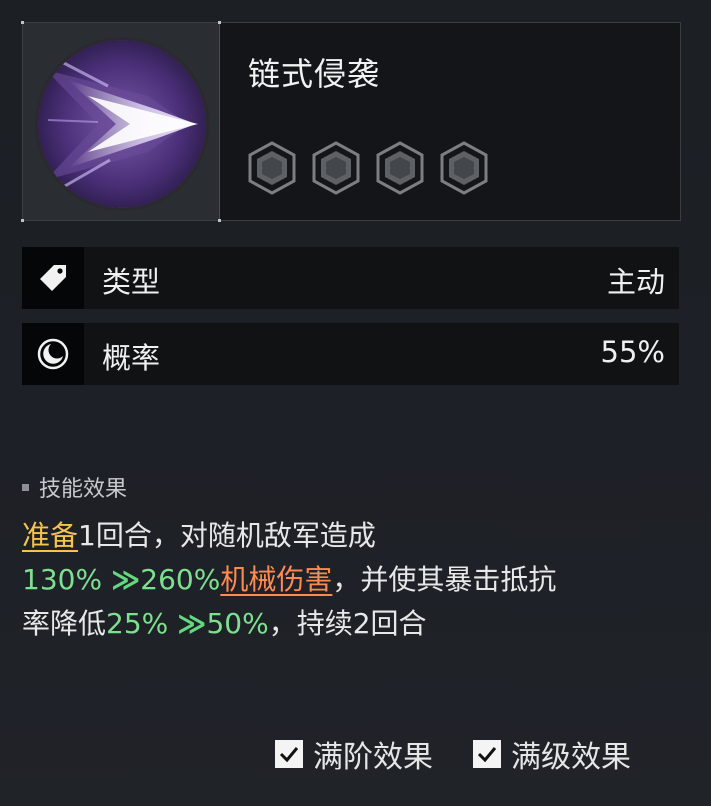 The width and height of the screenshot is (711, 806). Describe the element at coordinates (53, 278) in the screenshot. I see `tag-icon` at that location.